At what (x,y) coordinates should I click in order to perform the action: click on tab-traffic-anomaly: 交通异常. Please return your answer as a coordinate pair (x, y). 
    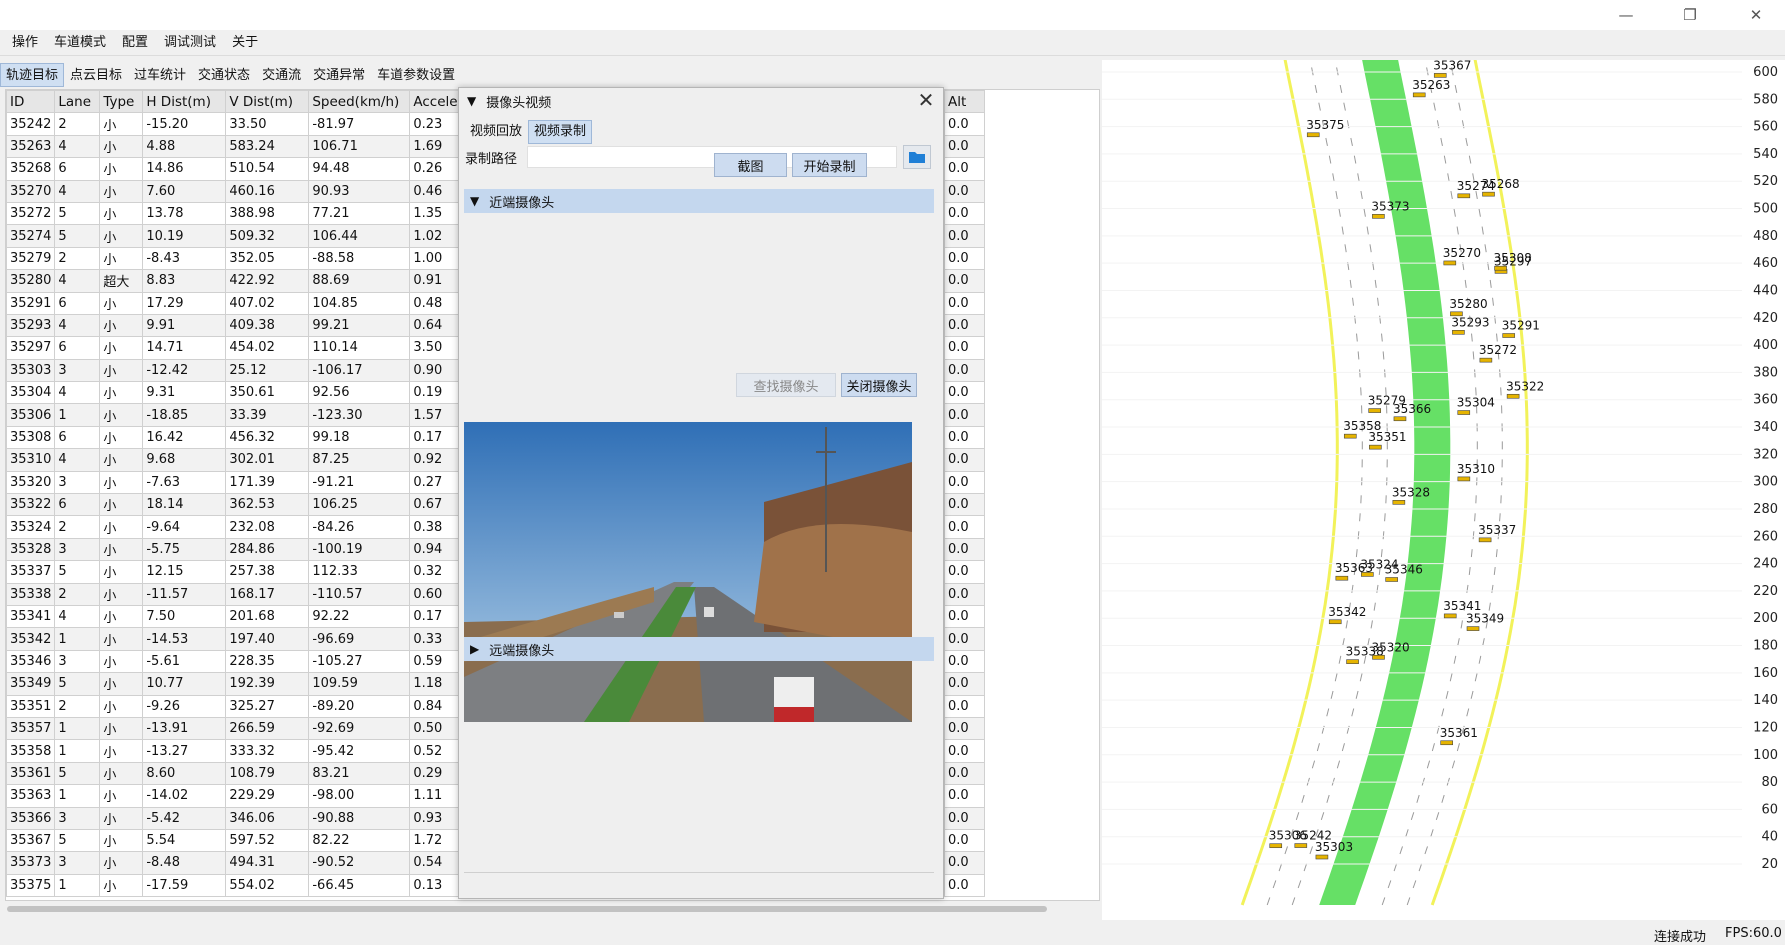
    Looking at the image, I should click on (339, 75).